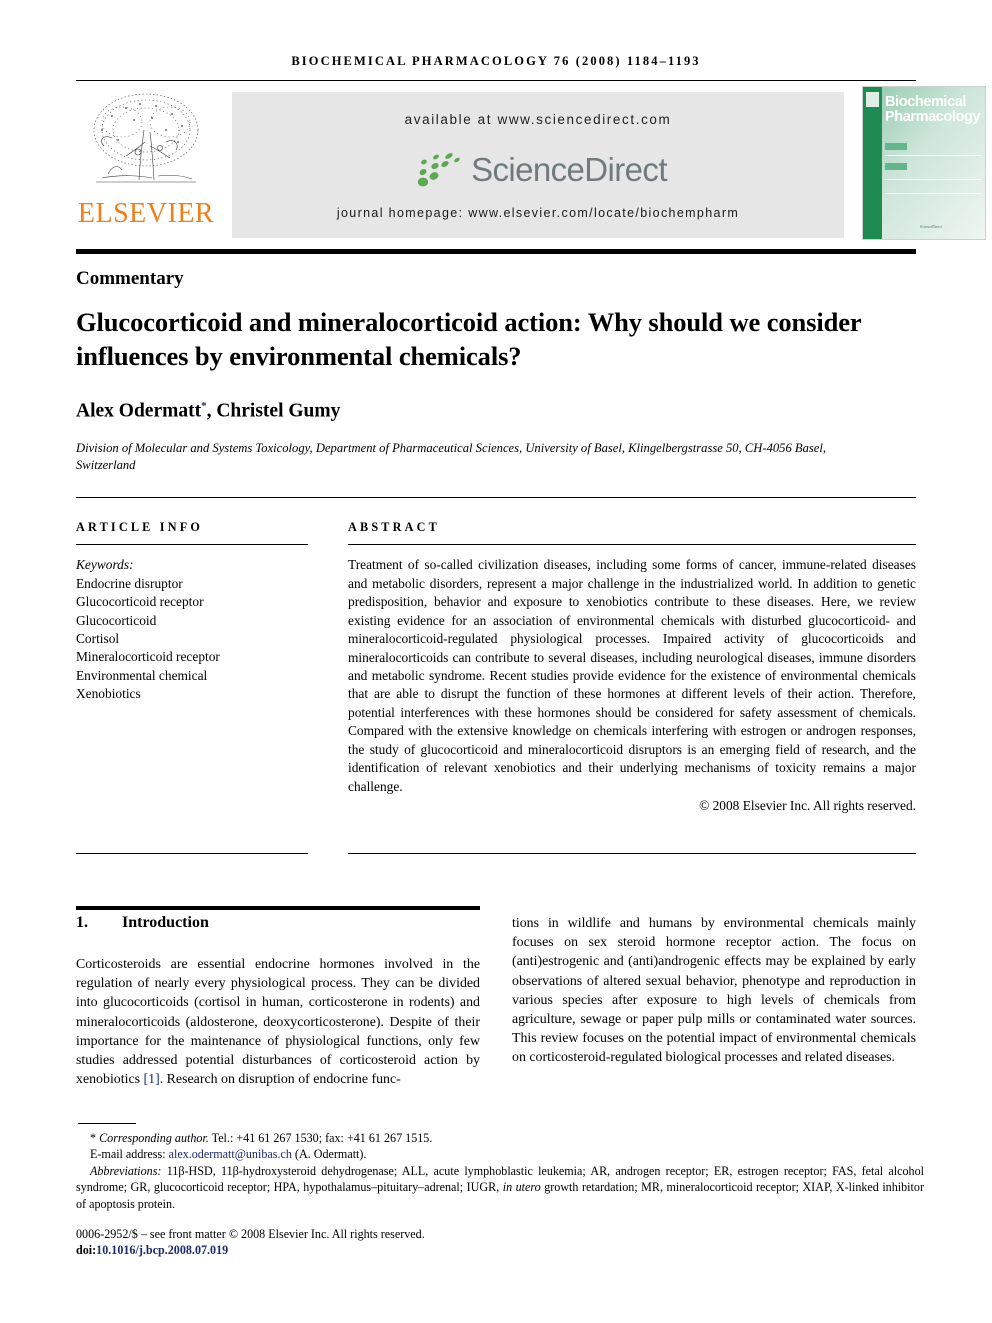  What do you see at coordinates (162, 1250) in the screenshot?
I see `doi-link: 10.1016/j.bcp.2008.07.019` at bounding box center [162, 1250].